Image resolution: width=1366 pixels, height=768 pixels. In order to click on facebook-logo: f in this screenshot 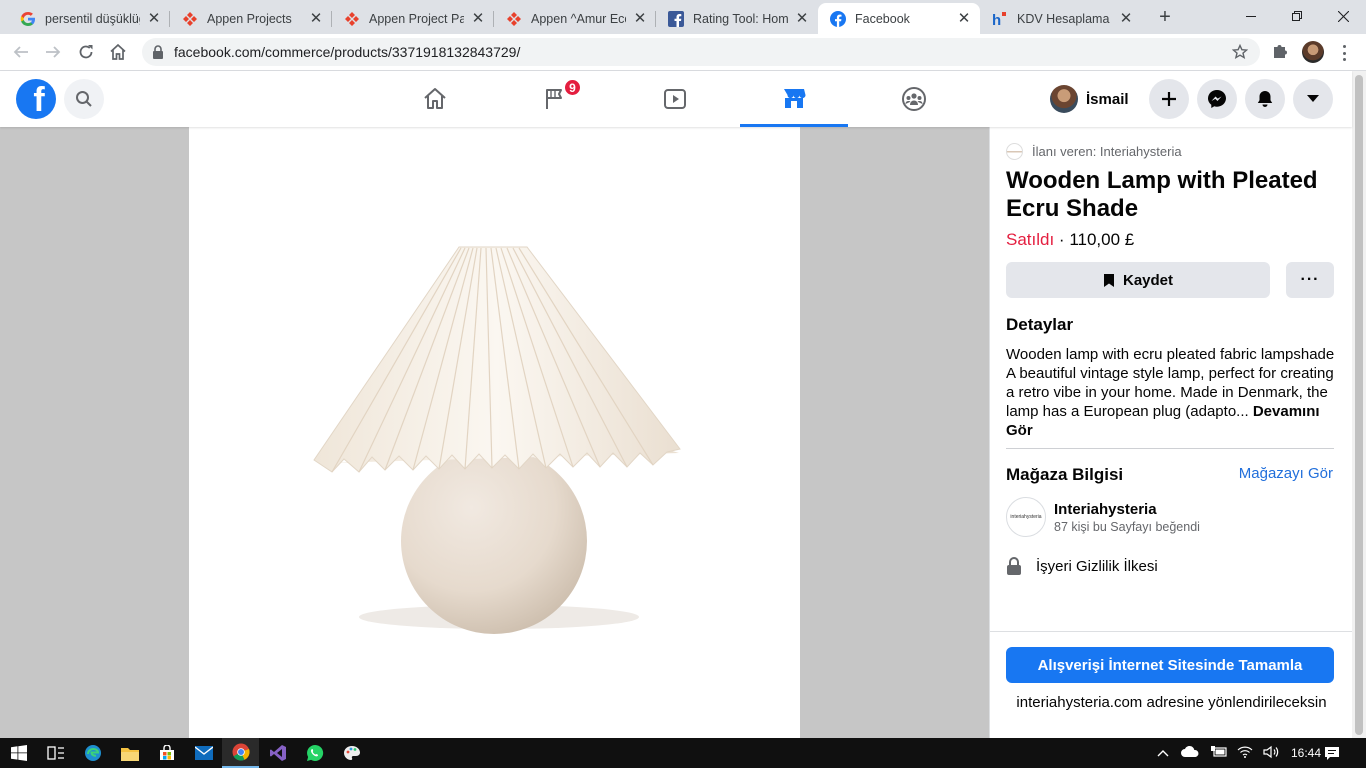, I will do `click(36, 99)`.